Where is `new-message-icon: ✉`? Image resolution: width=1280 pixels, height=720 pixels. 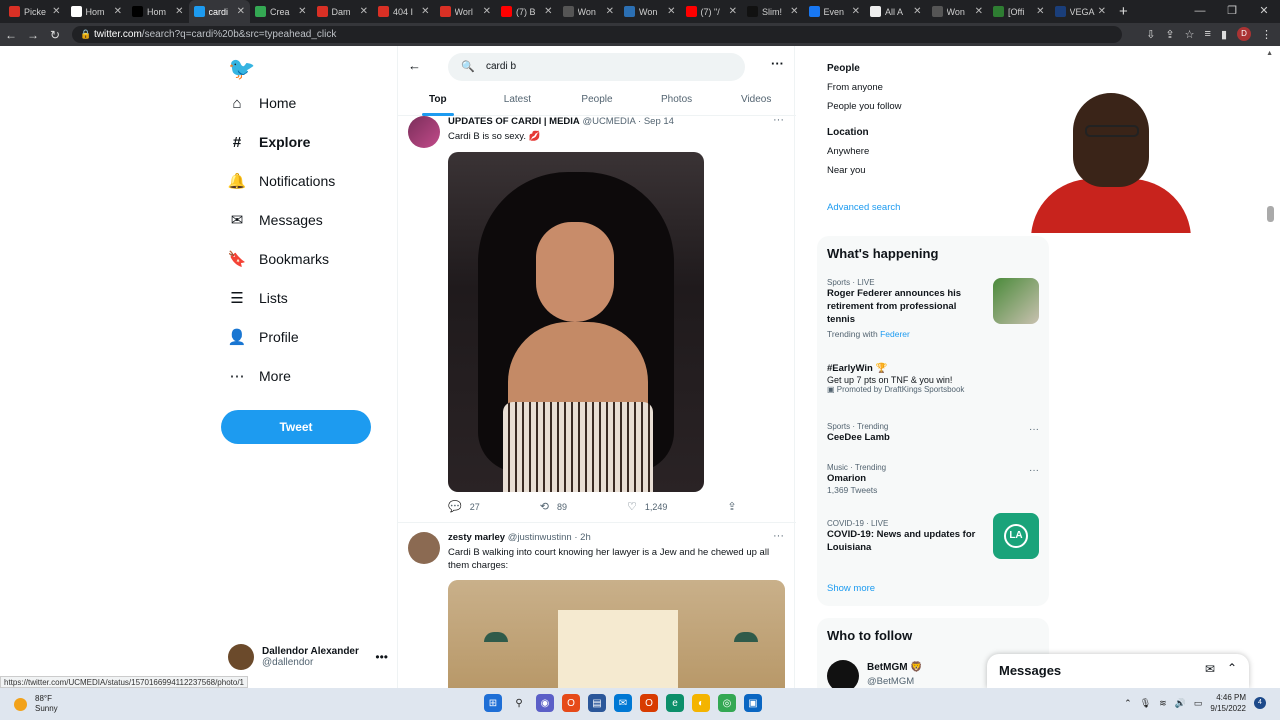
new-message-icon: ✉ is located at coordinates (1210, 669).